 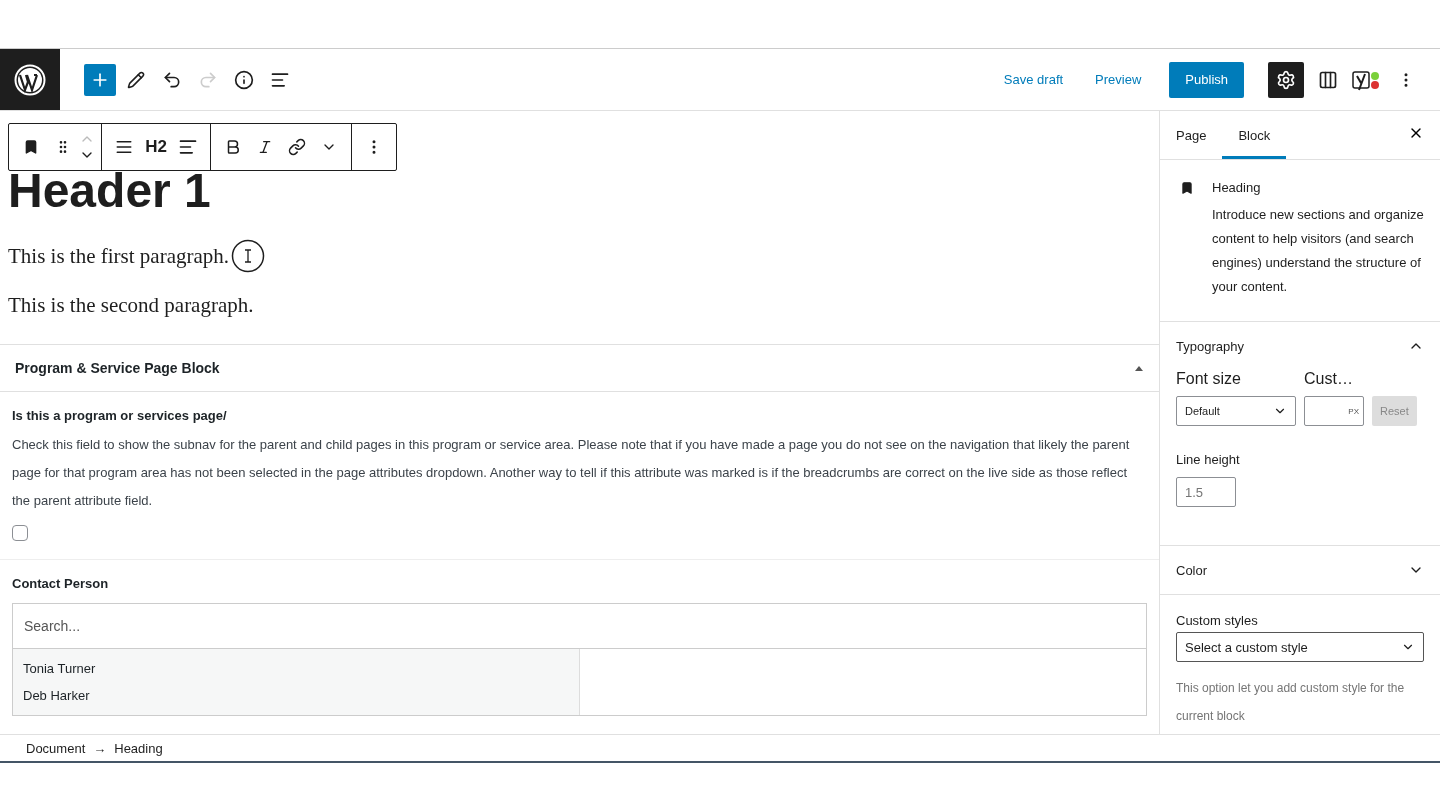 What do you see at coordinates (1300, 346) in the screenshot?
I see `panel-header: Typography` at bounding box center [1300, 346].